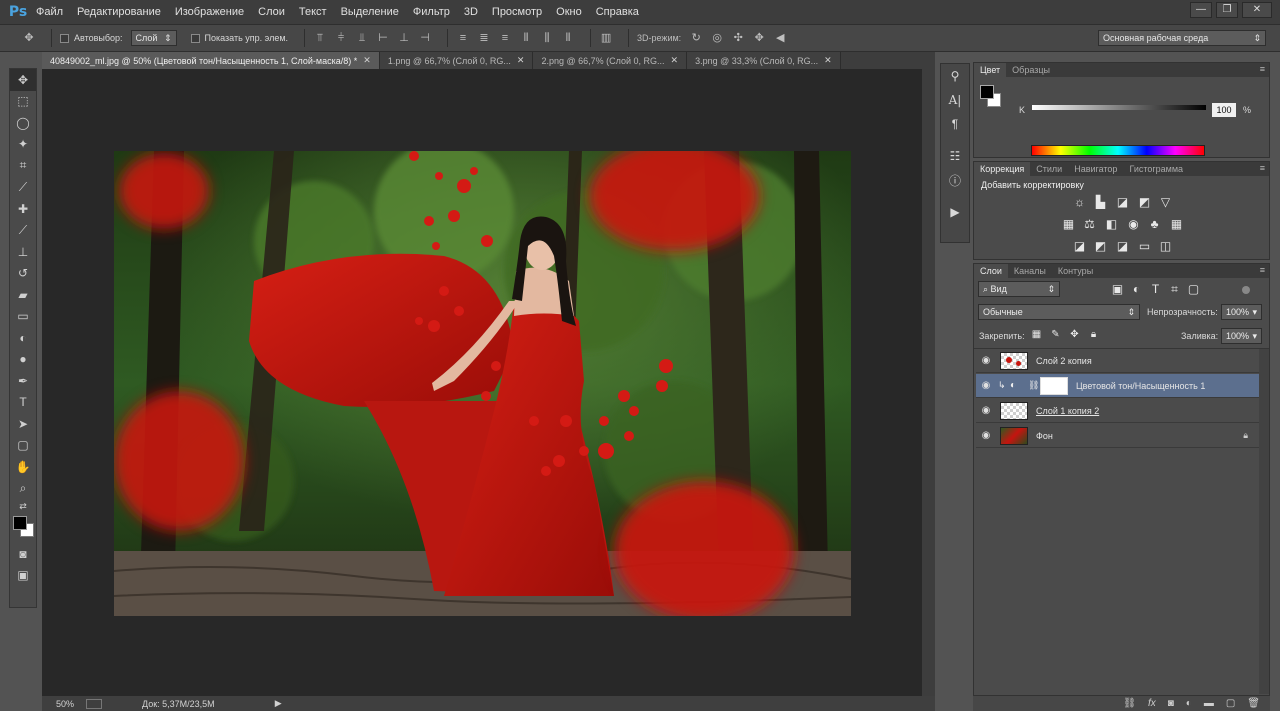 The image size is (1280, 711). What do you see at coordinates (1171, 703) in the screenshot?
I see `add-mask-icon: ◙` at bounding box center [1171, 703].